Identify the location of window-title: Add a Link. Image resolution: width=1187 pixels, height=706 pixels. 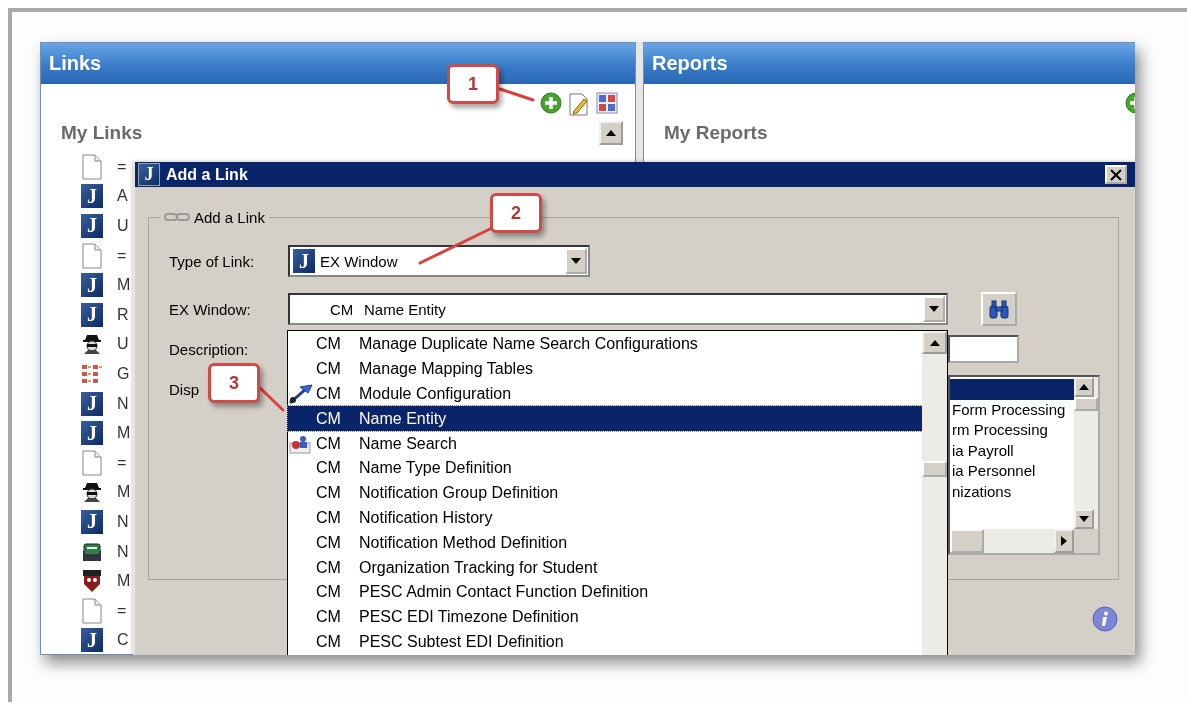
(207, 174).